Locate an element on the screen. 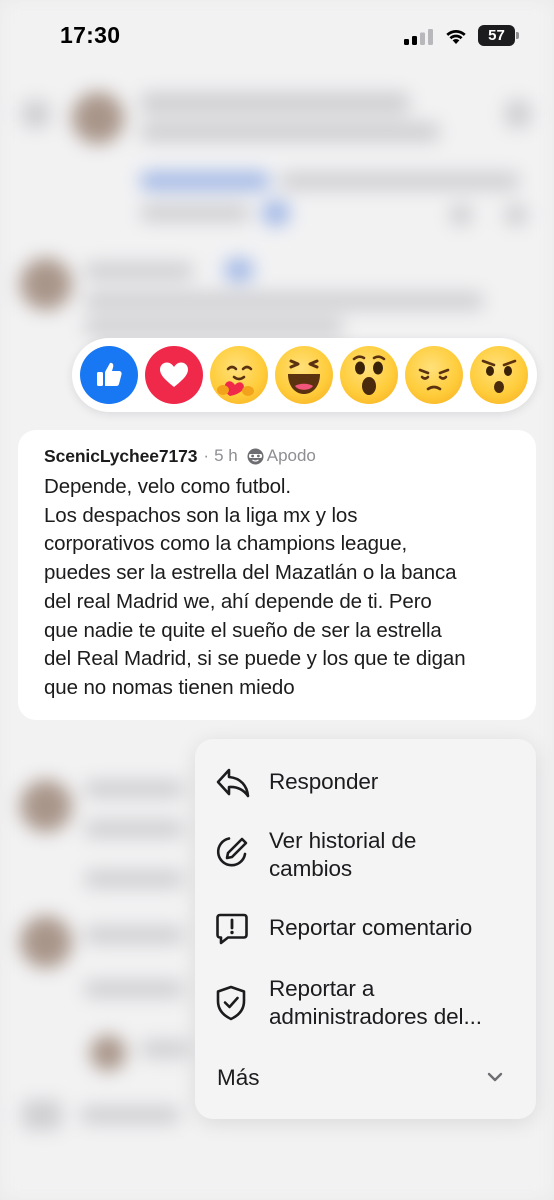 This screenshot has width=554, height=1200. battery-level: 57 is located at coordinates (496, 35).